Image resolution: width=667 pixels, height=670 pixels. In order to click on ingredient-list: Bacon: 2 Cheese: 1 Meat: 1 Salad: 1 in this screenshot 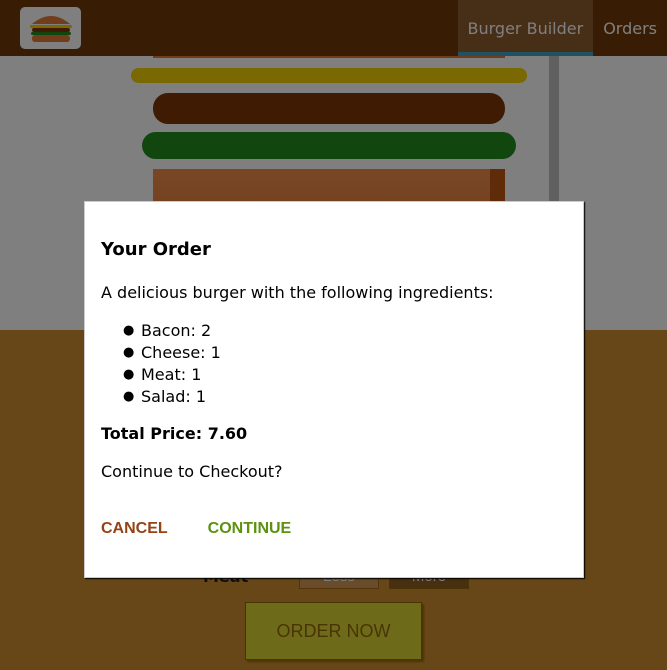, I will do `click(172, 364)`.